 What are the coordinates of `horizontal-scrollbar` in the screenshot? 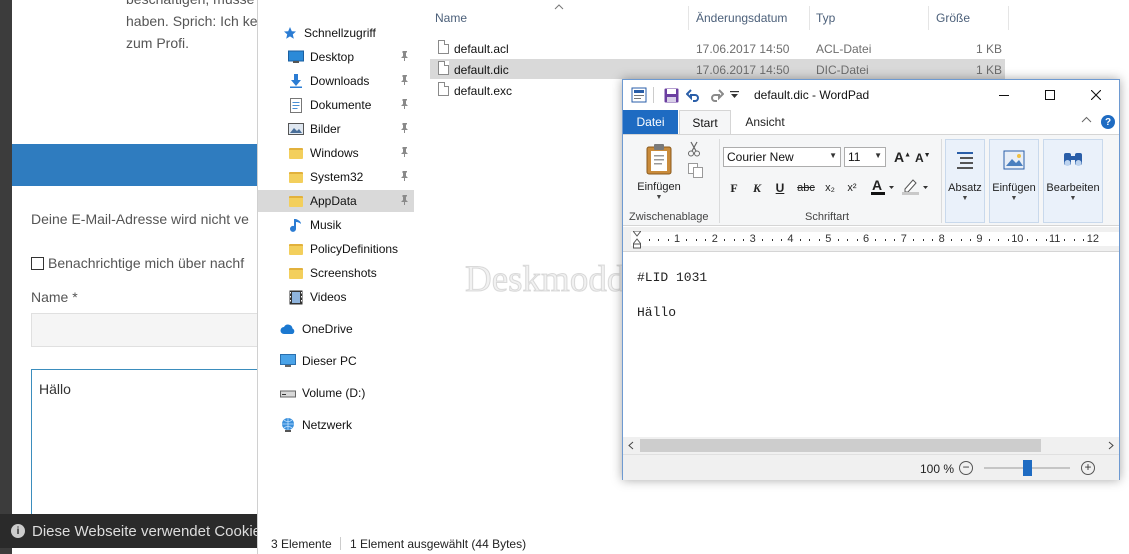 It's located at (871, 445).